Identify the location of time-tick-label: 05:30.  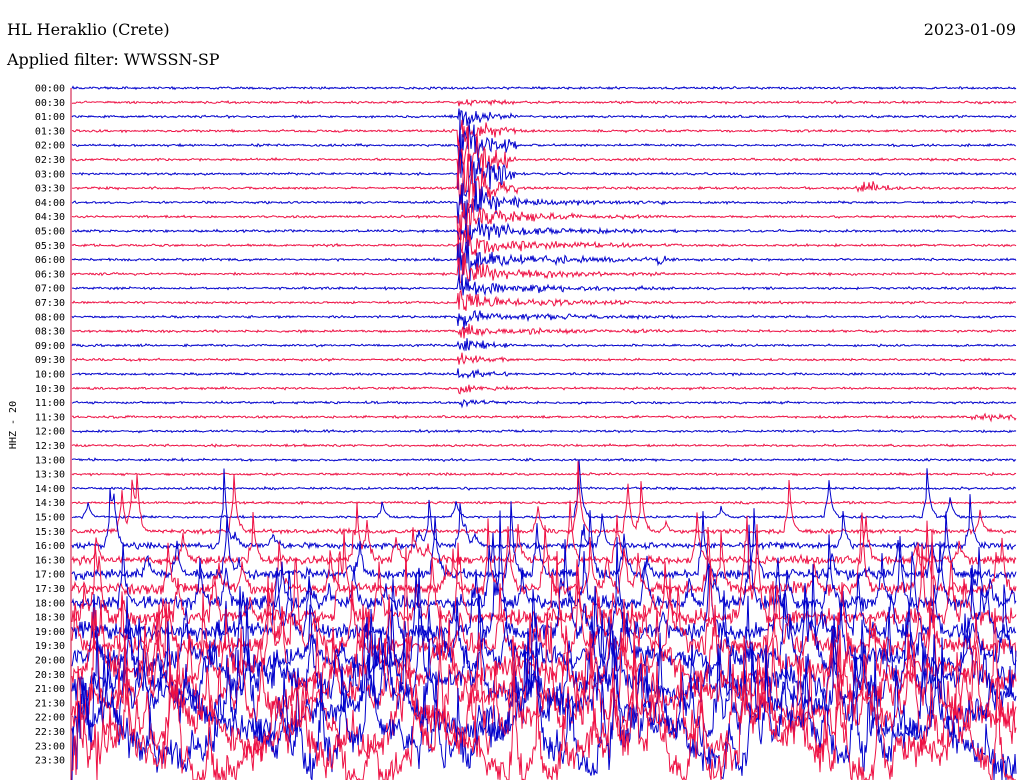
(50, 246).